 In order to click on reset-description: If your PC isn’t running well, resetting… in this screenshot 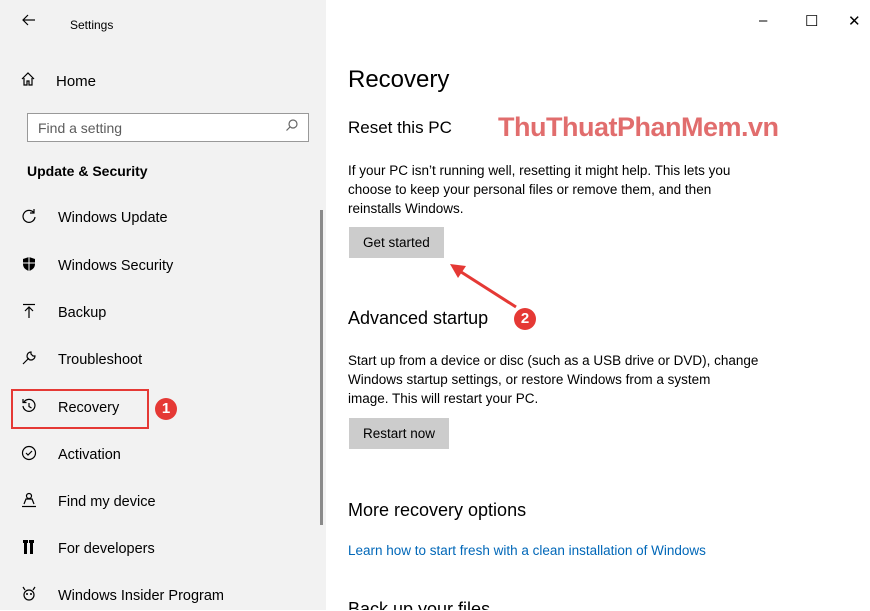, I will do `click(573, 189)`.